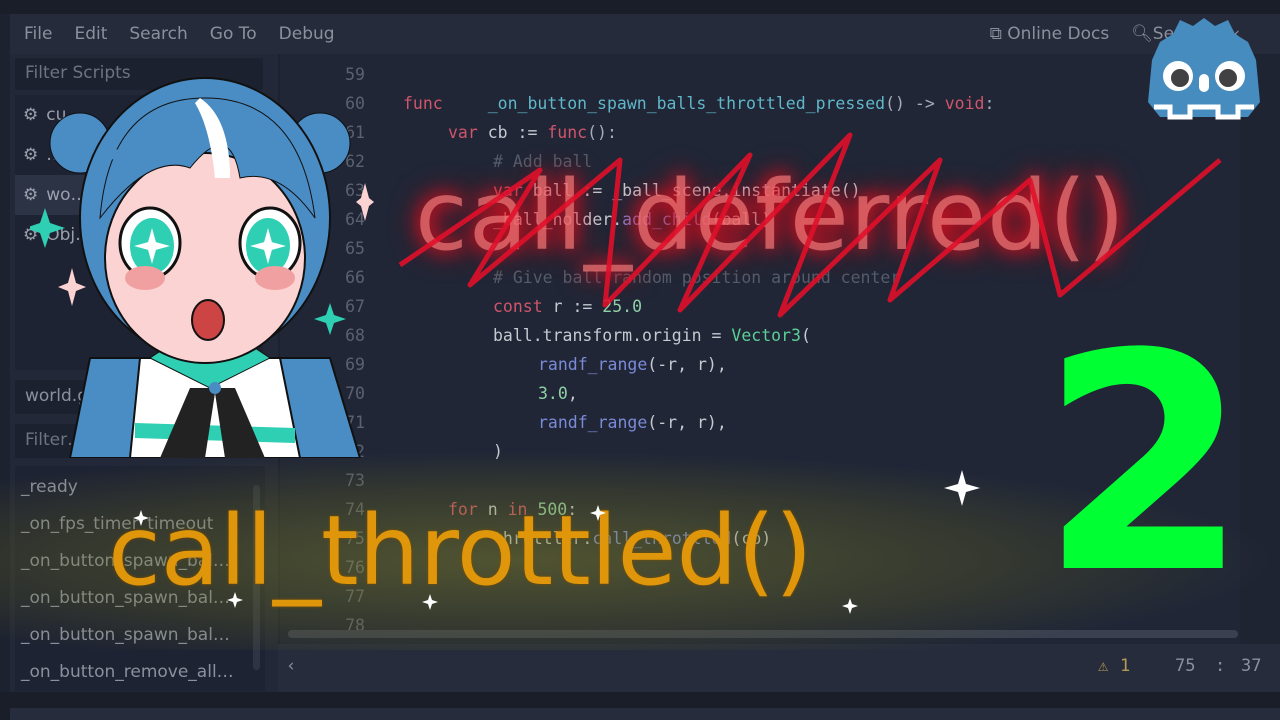  Describe the element at coordinates (202, 267) in the screenshot. I see `anime-character-illustration` at that location.